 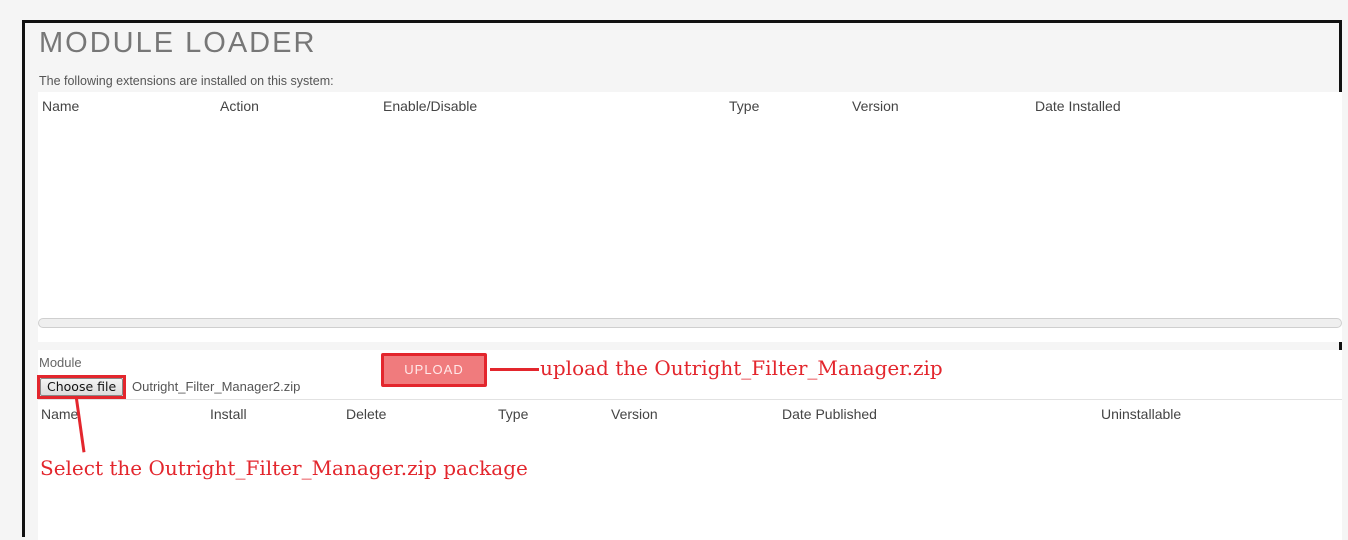 What do you see at coordinates (690, 399) in the screenshot?
I see `package-table-divider` at bounding box center [690, 399].